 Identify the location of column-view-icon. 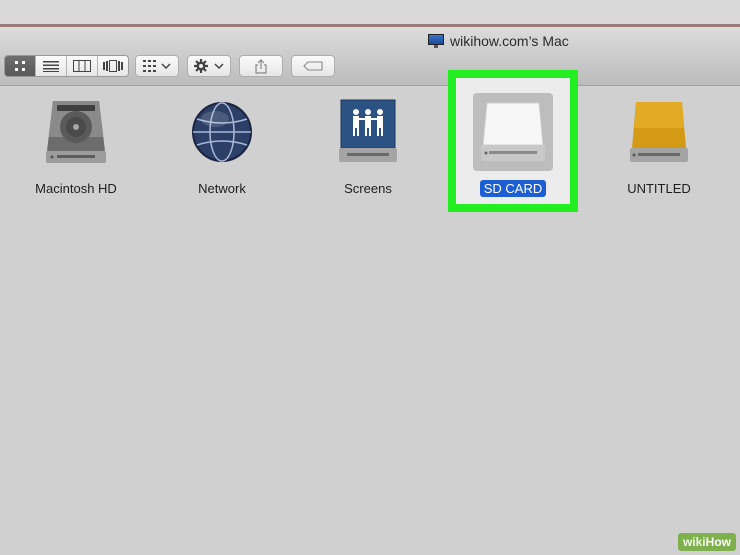
(82, 66).